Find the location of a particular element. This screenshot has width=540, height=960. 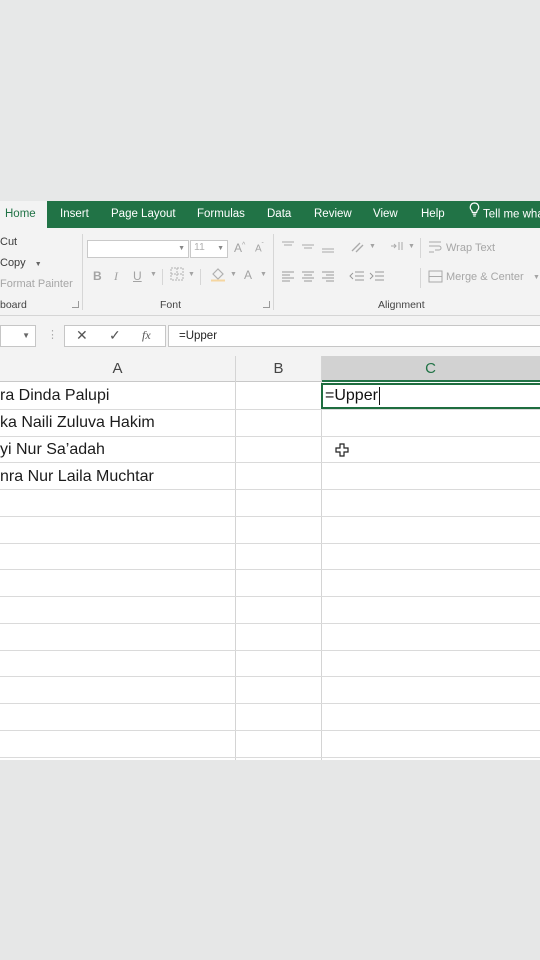

align-left-icon is located at coordinates (288, 277).